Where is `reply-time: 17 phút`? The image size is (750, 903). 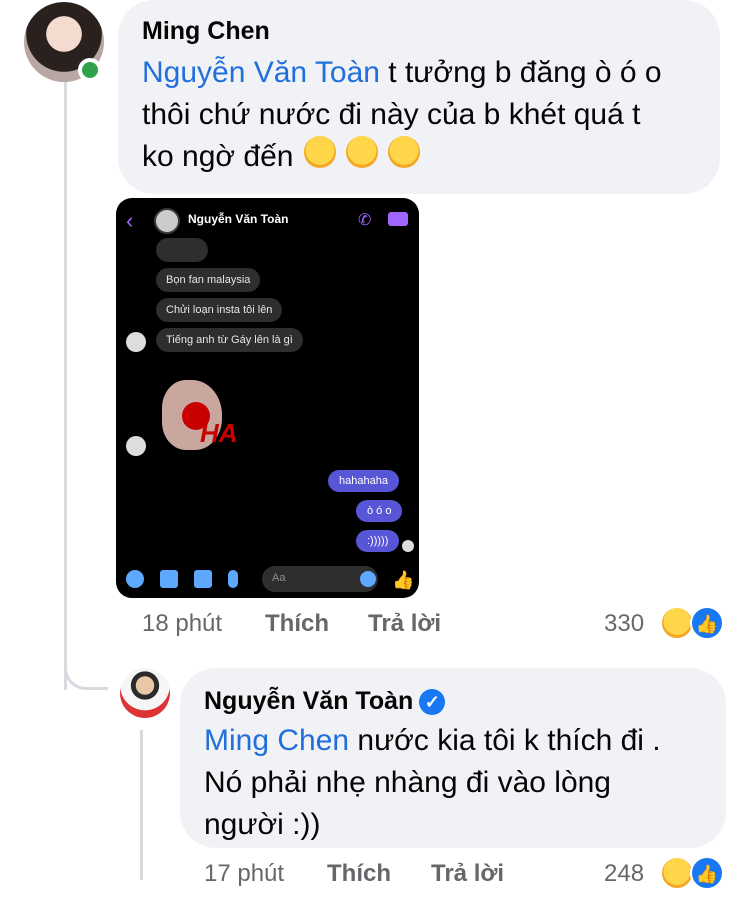 reply-time: 17 phút is located at coordinates (244, 874).